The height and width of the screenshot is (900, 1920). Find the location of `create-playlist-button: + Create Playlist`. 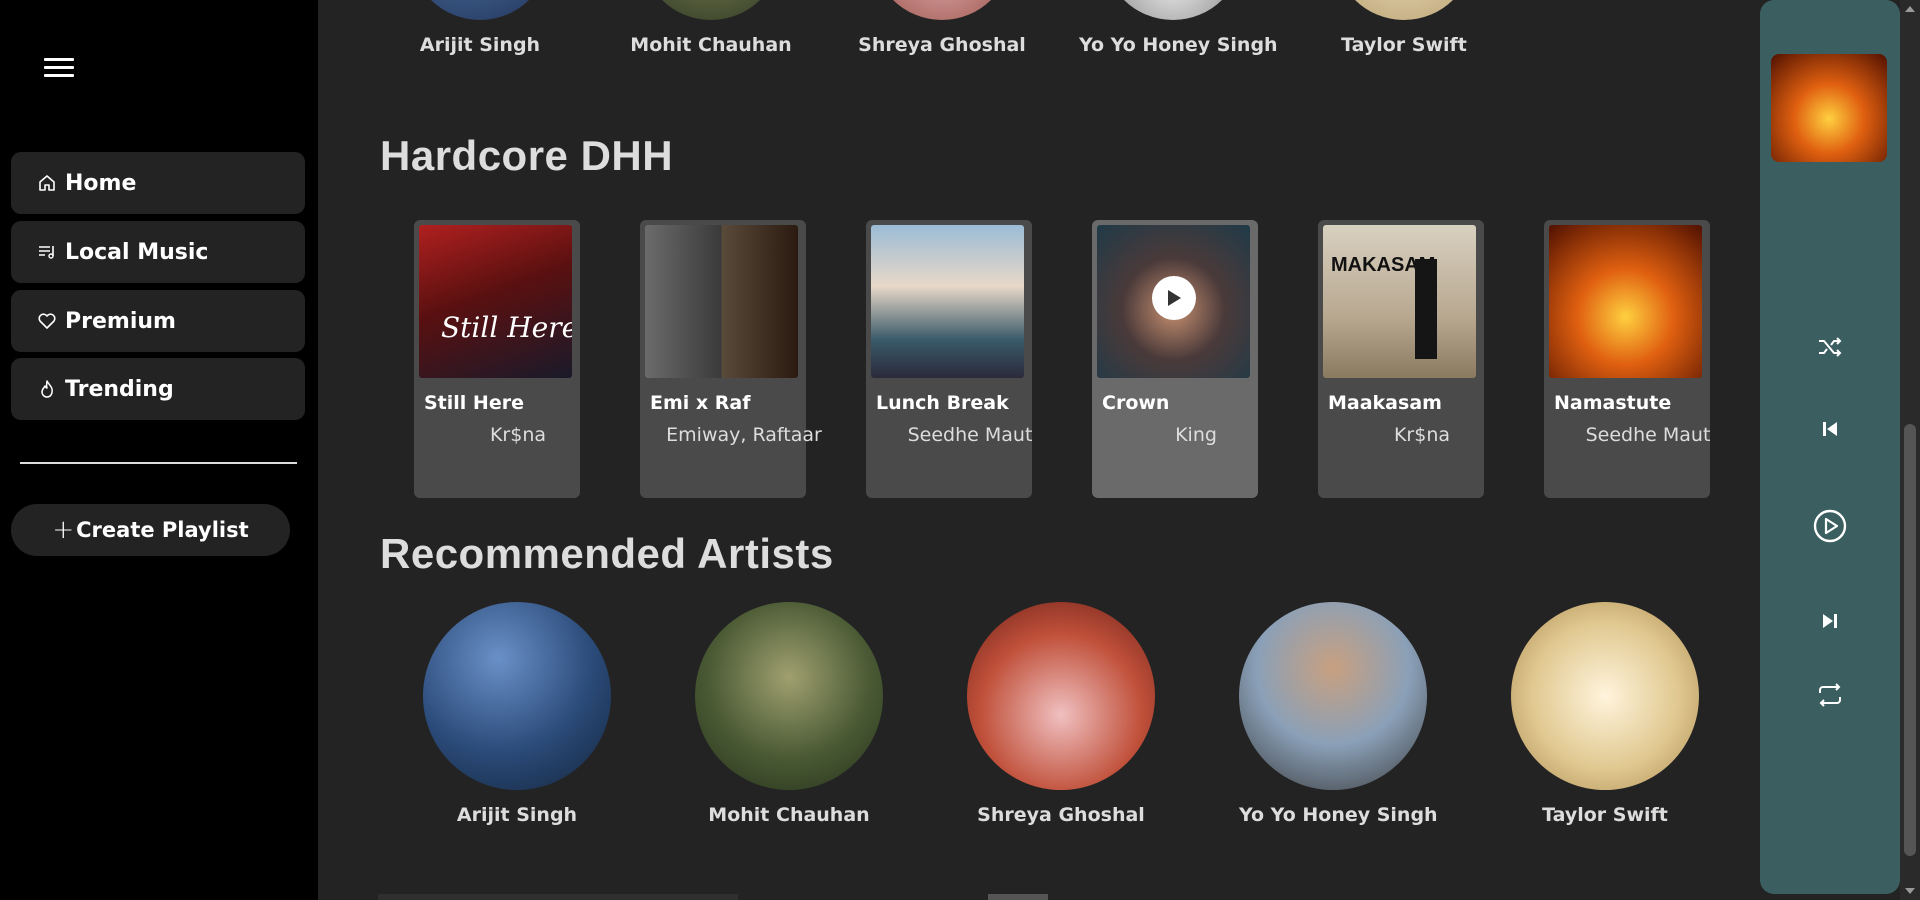

create-playlist-button: + Create Playlist is located at coordinates (150, 530).